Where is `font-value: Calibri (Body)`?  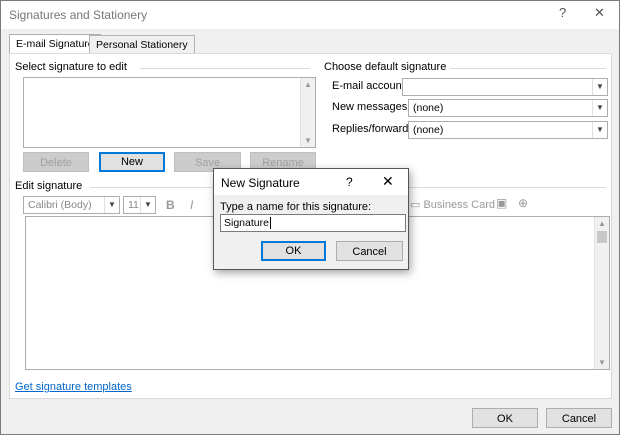
font-value: Calibri (Body) is located at coordinates (60, 205).